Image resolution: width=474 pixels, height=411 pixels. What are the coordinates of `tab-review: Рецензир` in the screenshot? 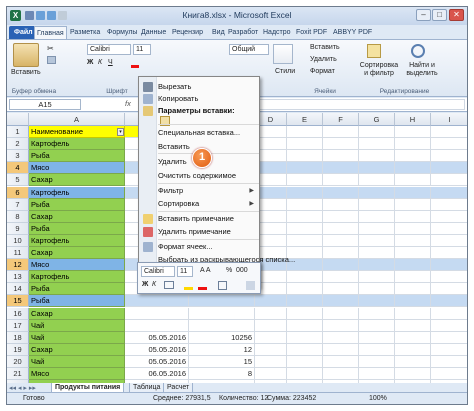 It's located at (187, 32).